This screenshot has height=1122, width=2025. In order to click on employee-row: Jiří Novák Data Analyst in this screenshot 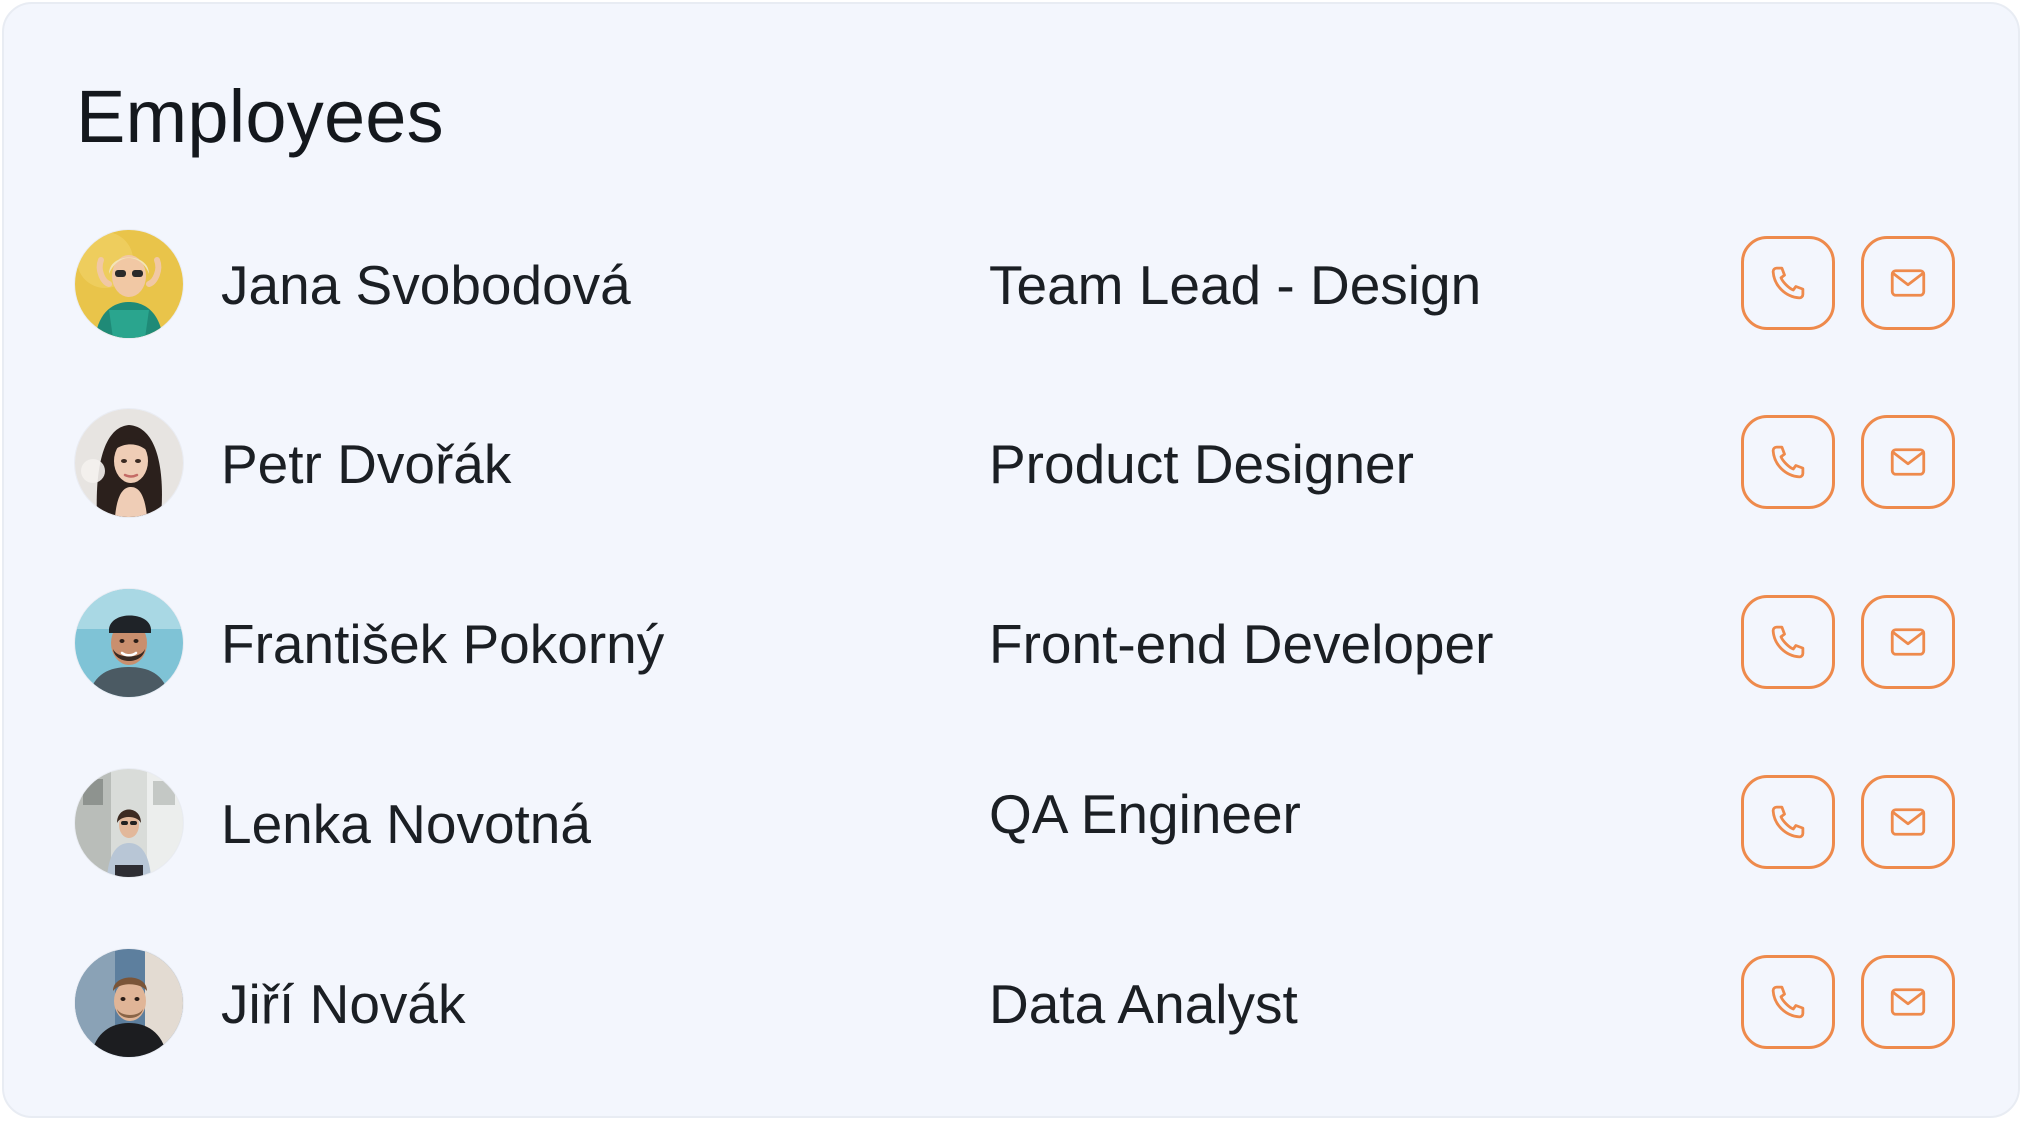, I will do `click(1011, 1004)`.